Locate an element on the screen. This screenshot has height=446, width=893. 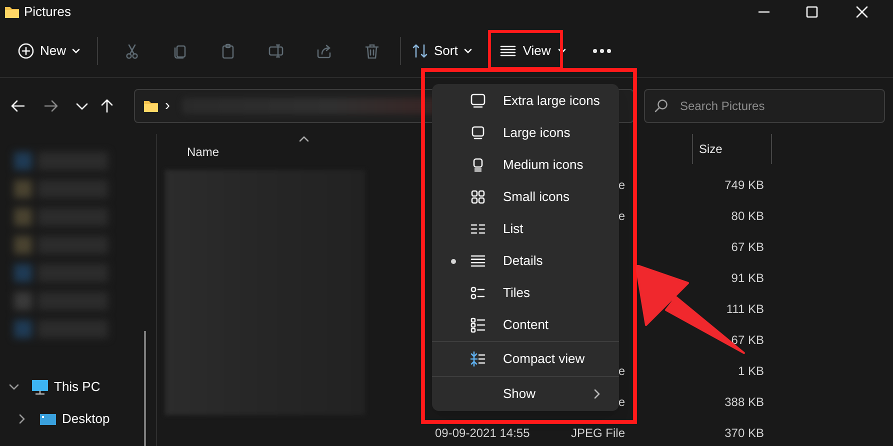
size-cell-text: 80 KB is located at coordinates (747, 216).